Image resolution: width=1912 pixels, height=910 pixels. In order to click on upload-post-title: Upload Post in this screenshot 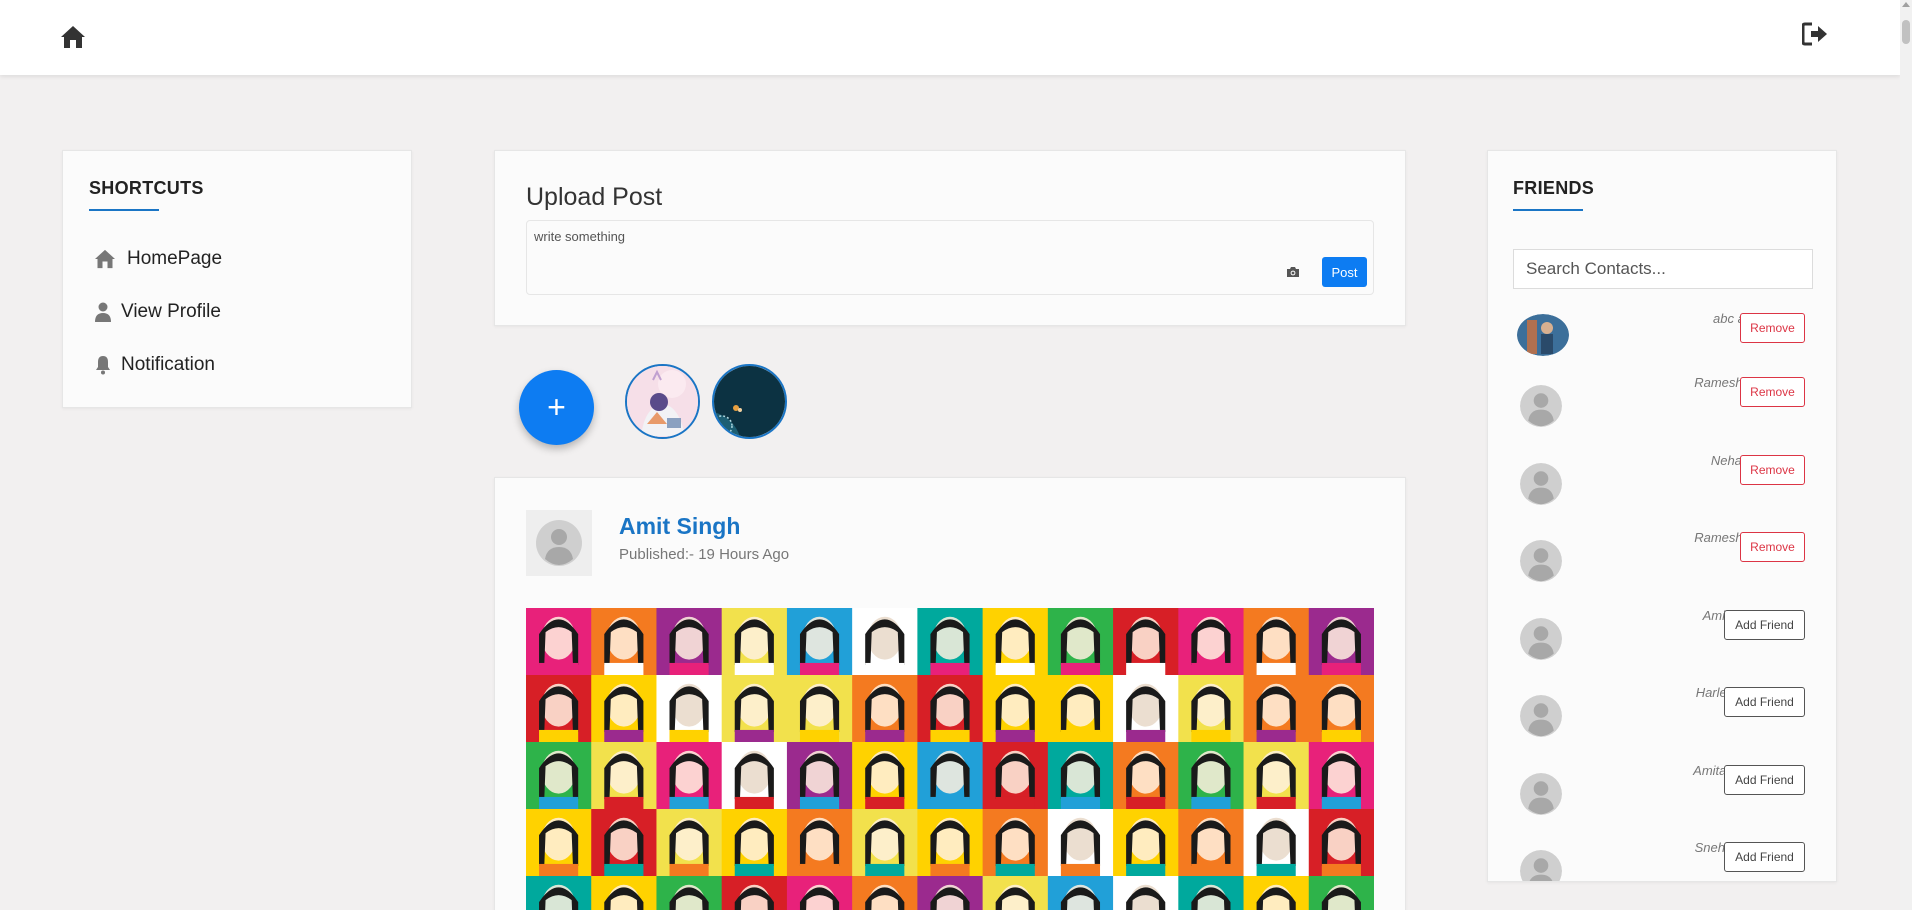, I will do `click(594, 197)`.